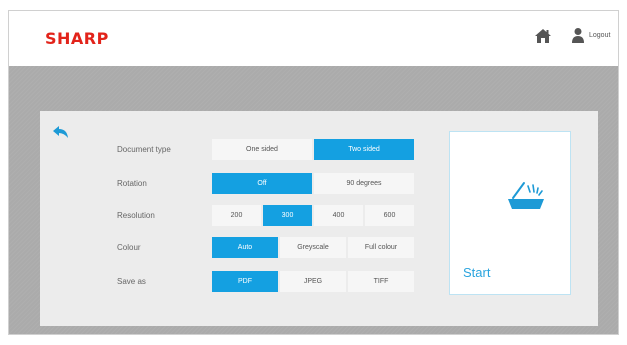 This screenshot has height=345, width=627. I want to click on scanner-icon, so click(526, 195).